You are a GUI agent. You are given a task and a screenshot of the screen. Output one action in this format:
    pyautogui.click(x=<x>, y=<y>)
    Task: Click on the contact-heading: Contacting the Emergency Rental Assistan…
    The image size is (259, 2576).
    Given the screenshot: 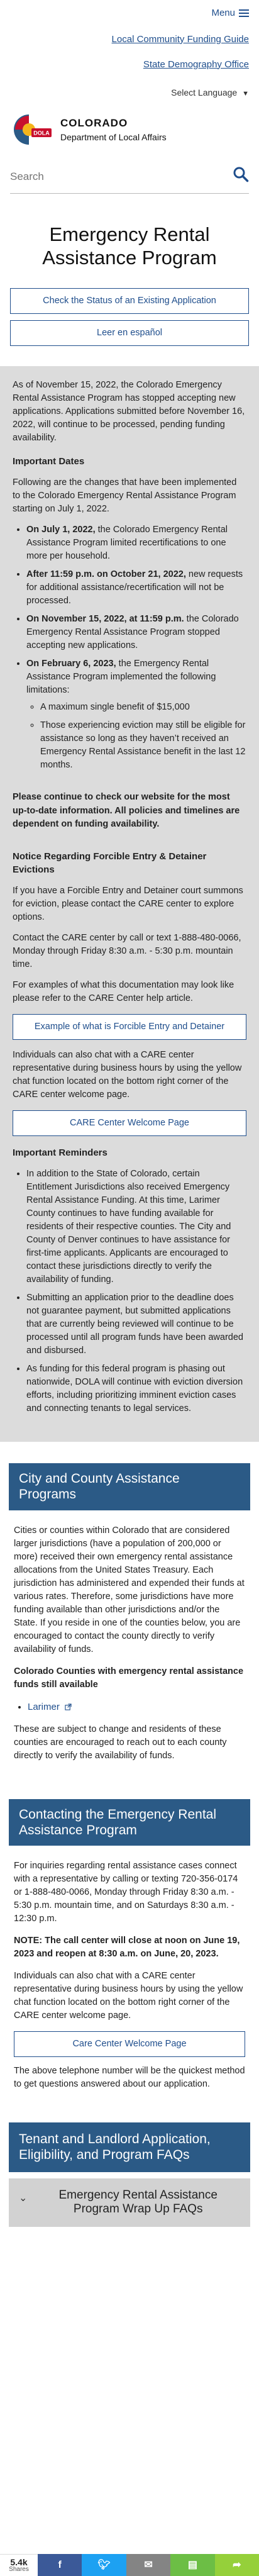 What is the action you would take?
    pyautogui.click(x=129, y=1822)
    